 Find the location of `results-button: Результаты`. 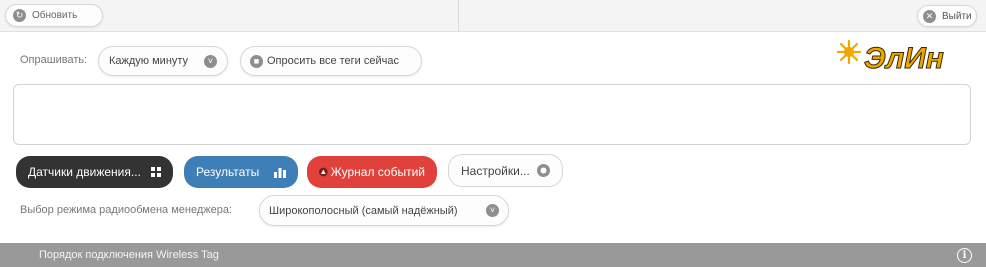

results-button: Результаты is located at coordinates (241, 172).